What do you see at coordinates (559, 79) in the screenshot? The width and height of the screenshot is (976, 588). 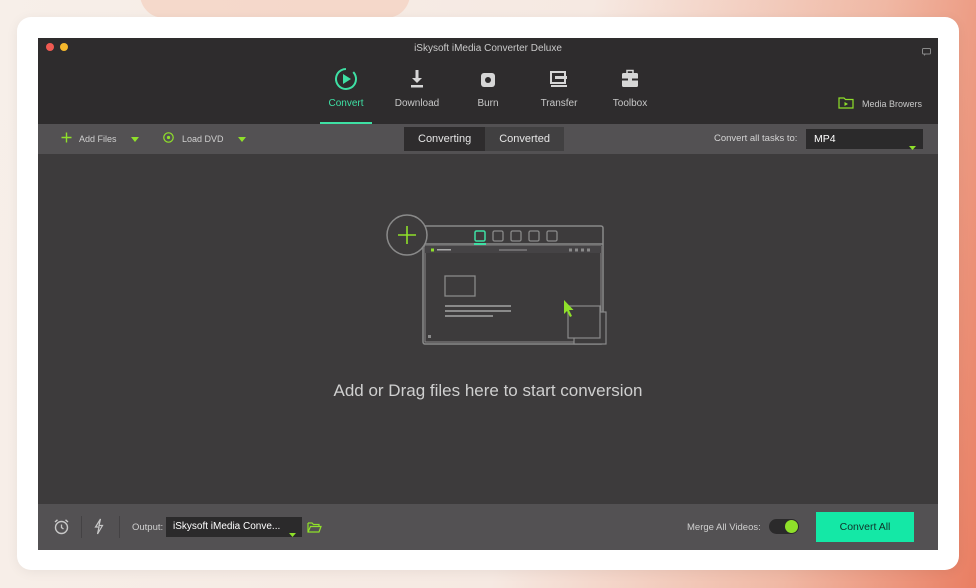 I see `transfer-icon` at bounding box center [559, 79].